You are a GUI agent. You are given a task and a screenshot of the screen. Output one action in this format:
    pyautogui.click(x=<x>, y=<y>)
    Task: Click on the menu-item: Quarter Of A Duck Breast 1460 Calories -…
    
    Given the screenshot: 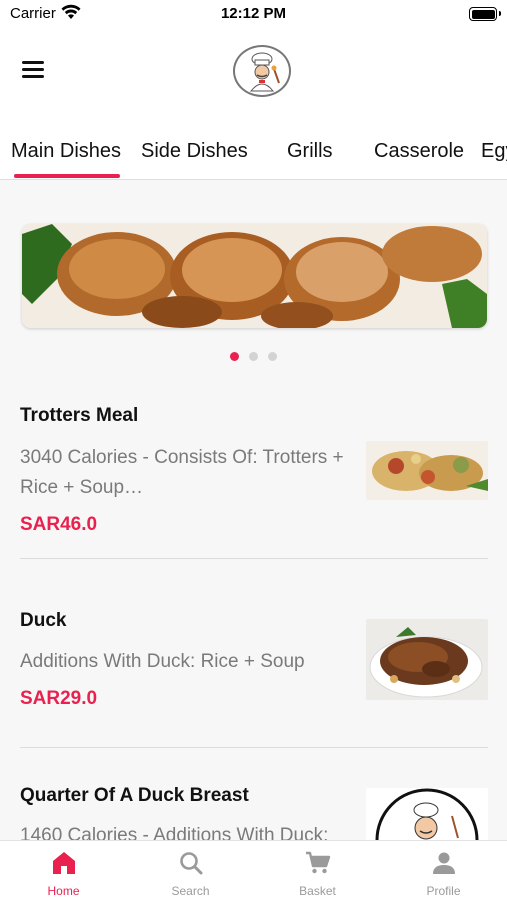 What is the action you would take?
    pyautogui.click(x=254, y=812)
    